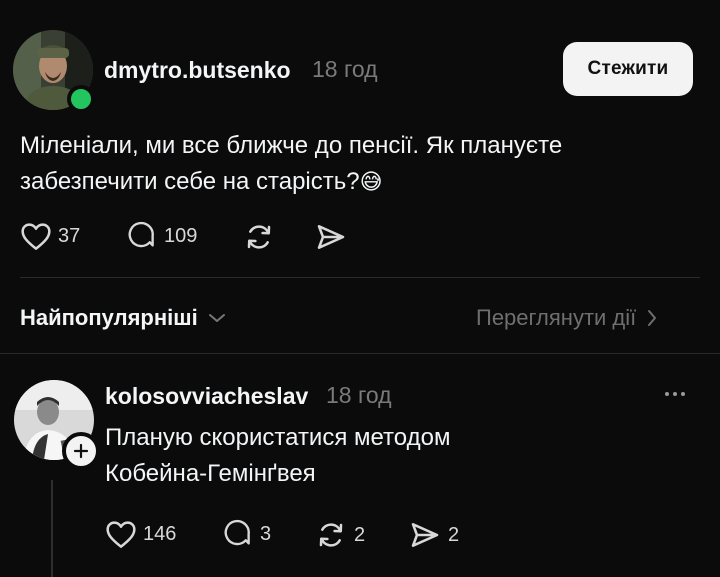 This screenshot has height=577, width=720. Describe the element at coordinates (160, 533) in the screenshot. I see `reply-like-count: 146` at that location.